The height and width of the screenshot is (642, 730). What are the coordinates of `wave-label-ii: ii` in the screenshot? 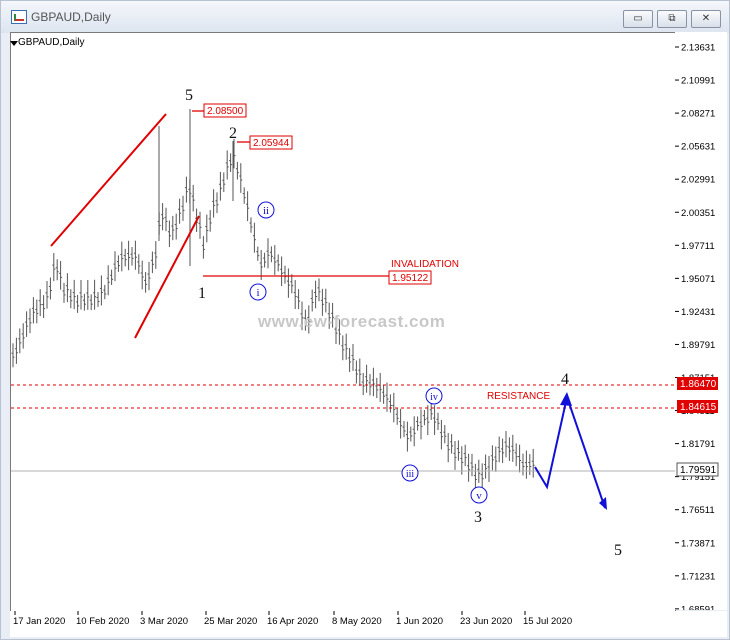 It's located at (266, 211).